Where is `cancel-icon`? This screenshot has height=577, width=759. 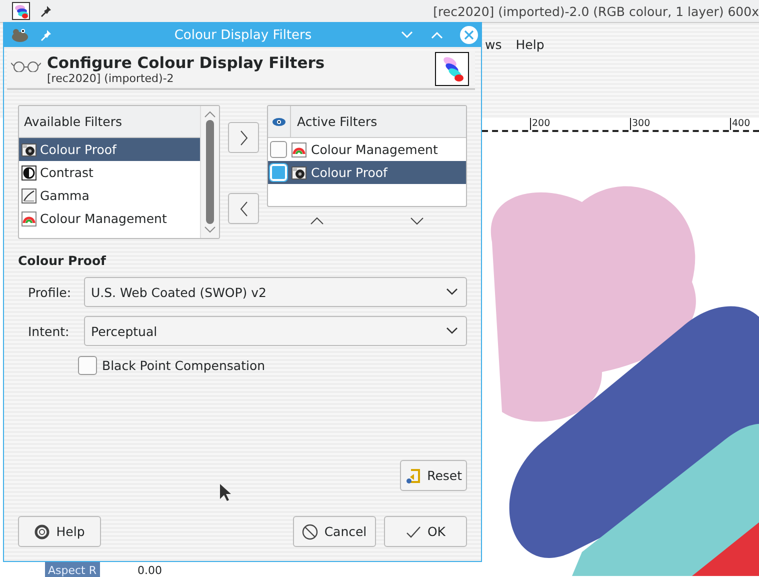
cancel-icon is located at coordinates (310, 532).